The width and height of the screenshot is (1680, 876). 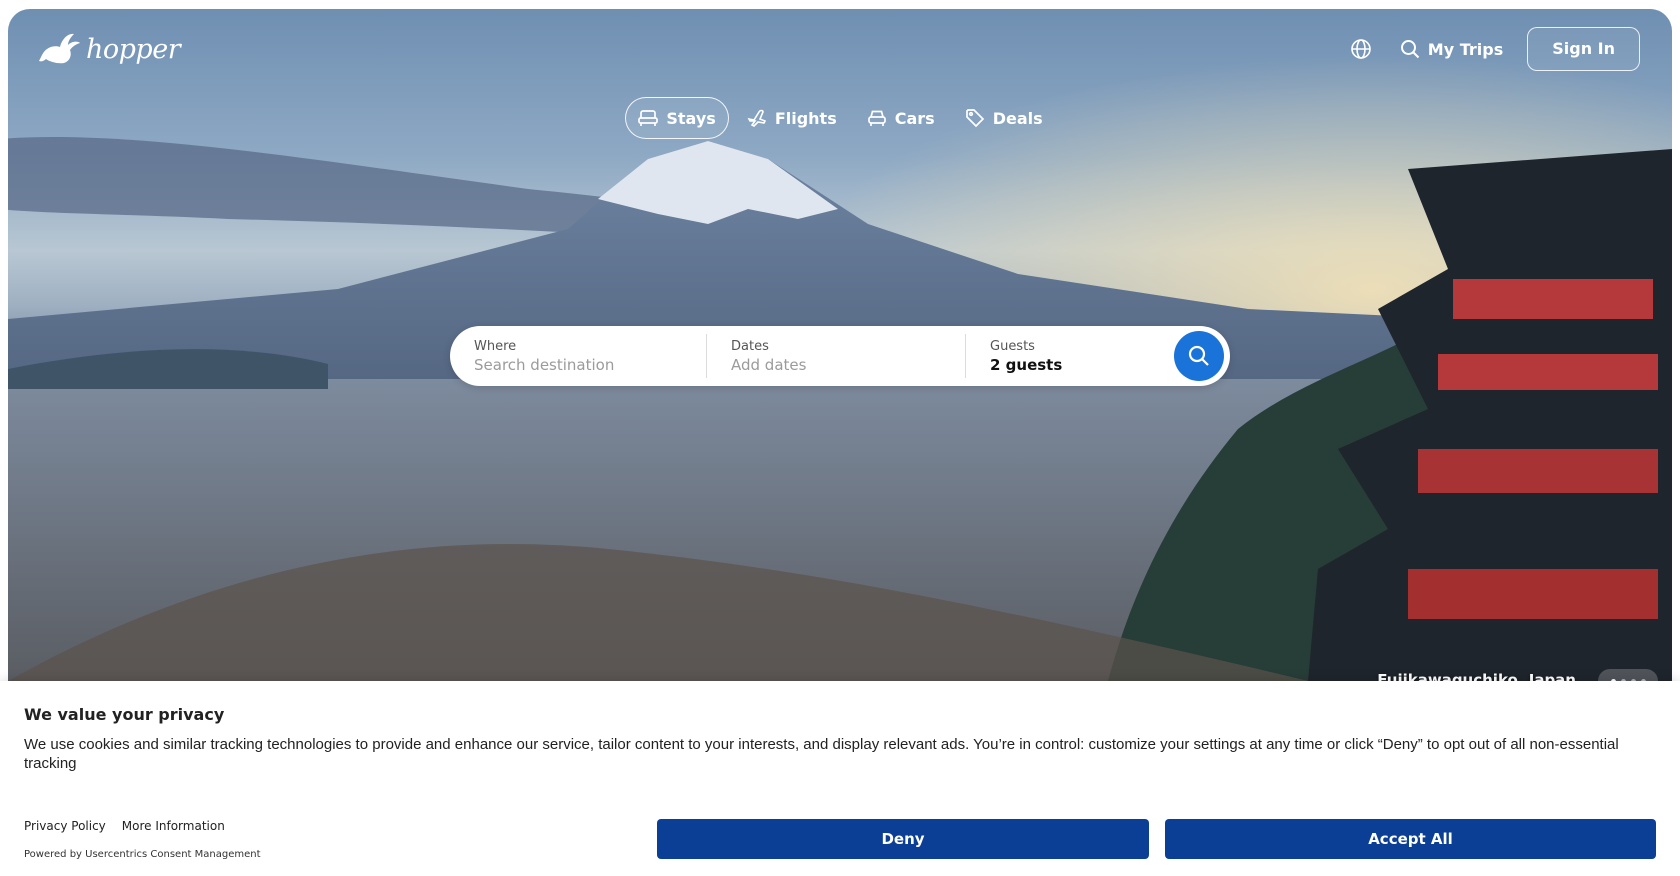 What do you see at coordinates (133, 49) in the screenshot?
I see `logo-text: hopper` at bounding box center [133, 49].